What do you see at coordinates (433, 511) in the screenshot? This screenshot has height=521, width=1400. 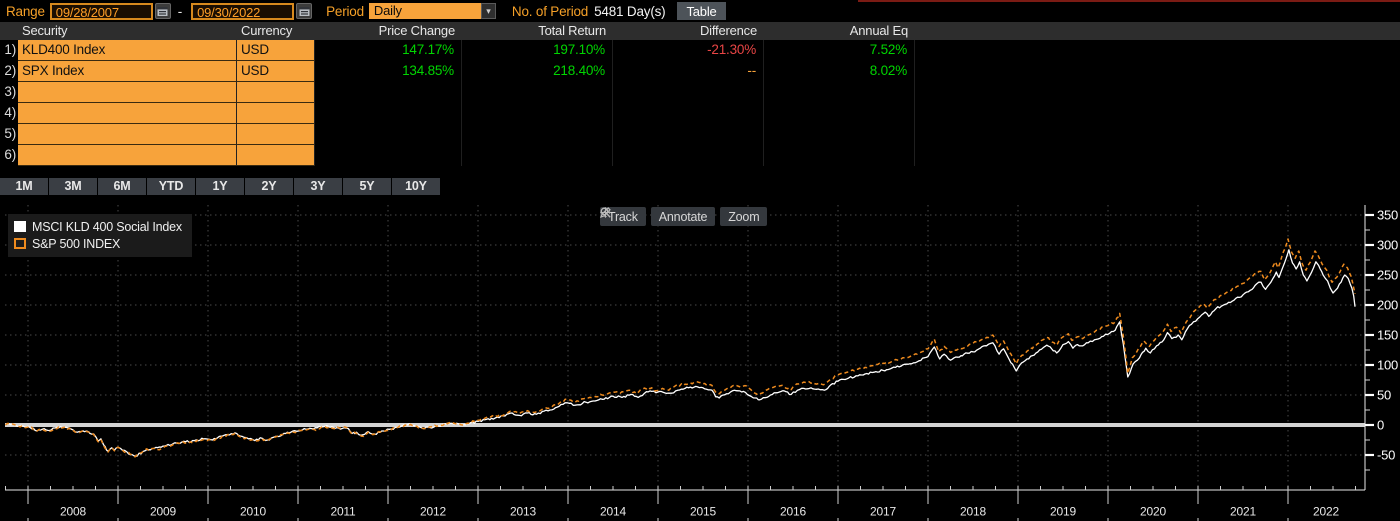 I see `x-axis-year-label: 2012` at bounding box center [433, 511].